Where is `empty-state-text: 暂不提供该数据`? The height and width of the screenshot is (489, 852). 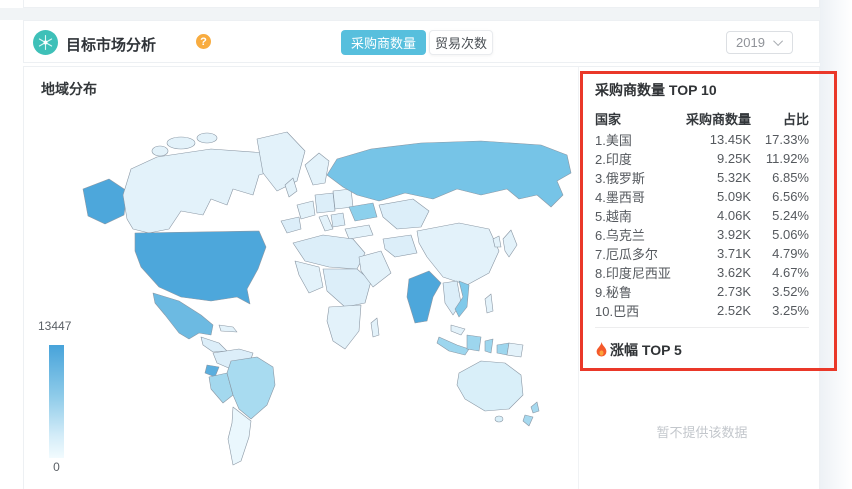 empty-state-text: 暂不提供该数据 is located at coordinates (702, 432).